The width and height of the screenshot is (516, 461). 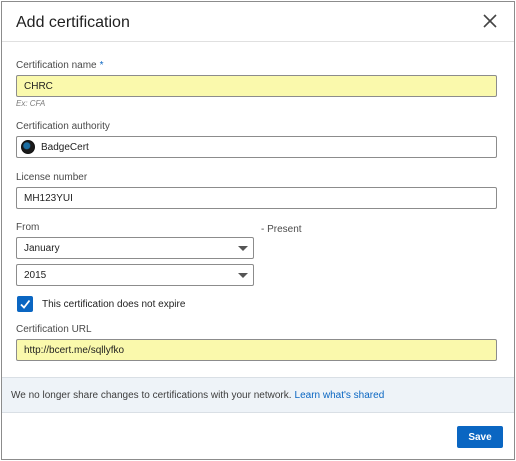 What do you see at coordinates (74, 350) in the screenshot?
I see `certification-url-value: http://bcert.me/sqllyfko` at bounding box center [74, 350].